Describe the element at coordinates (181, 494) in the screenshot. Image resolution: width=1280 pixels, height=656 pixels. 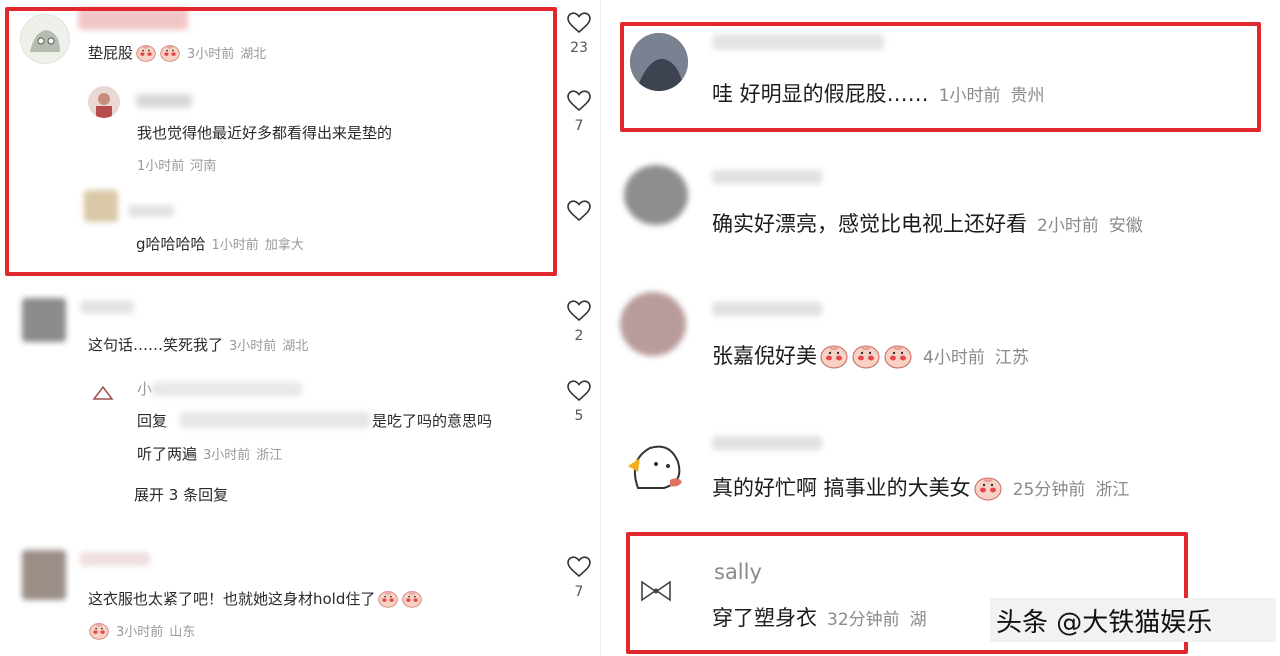
I see `expand-replies-link: 展开 3 条回复` at that location.